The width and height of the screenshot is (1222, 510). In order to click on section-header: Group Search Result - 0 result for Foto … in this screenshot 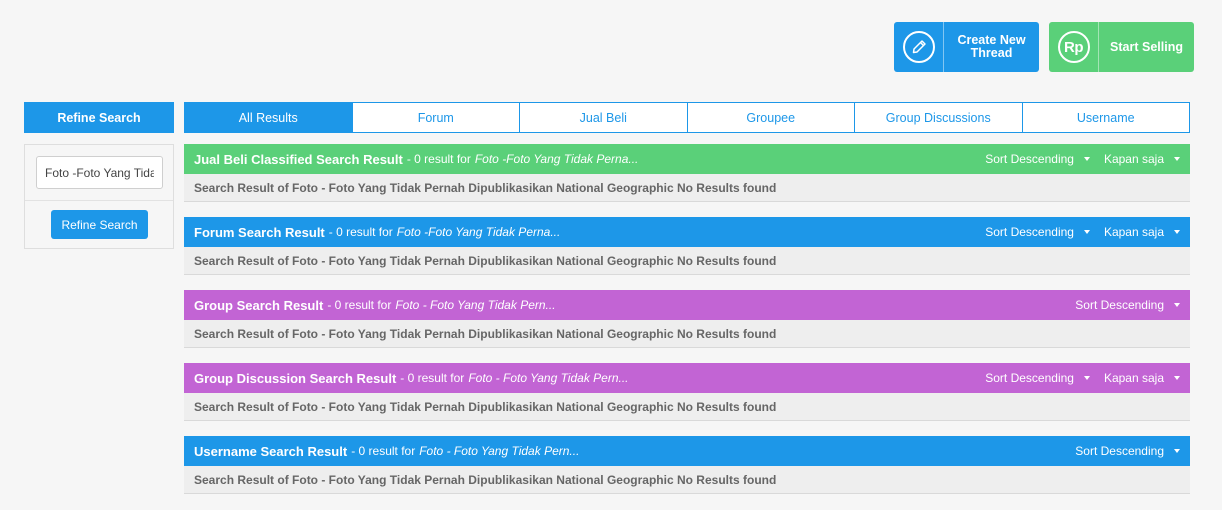, I will do `click(687, 305)`.